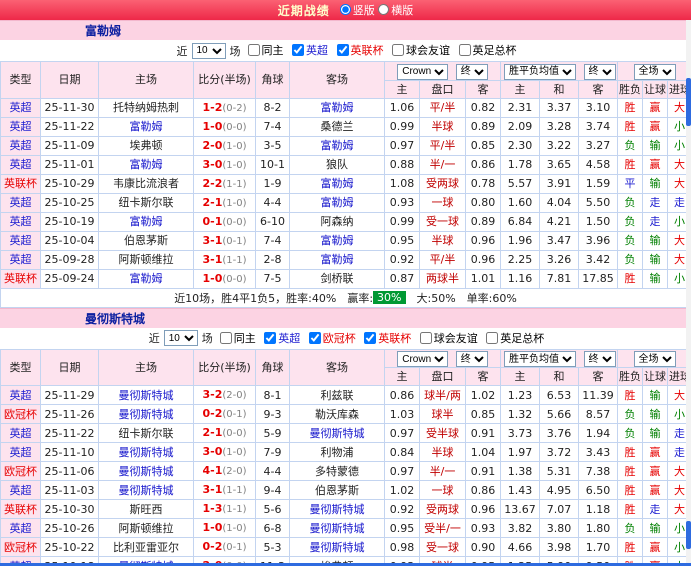 The height and width of the screenshot is (566, 691). What do you see at coordinates (272, 259) in the screenshot?
I see `corner-count: 2-8` at bounding box center [272, 259].